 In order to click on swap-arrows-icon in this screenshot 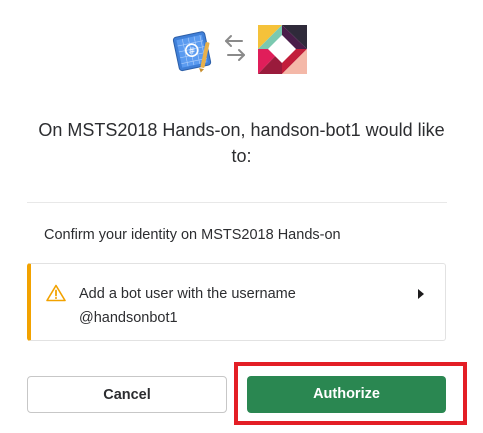, I will do `click(235, 48)`.